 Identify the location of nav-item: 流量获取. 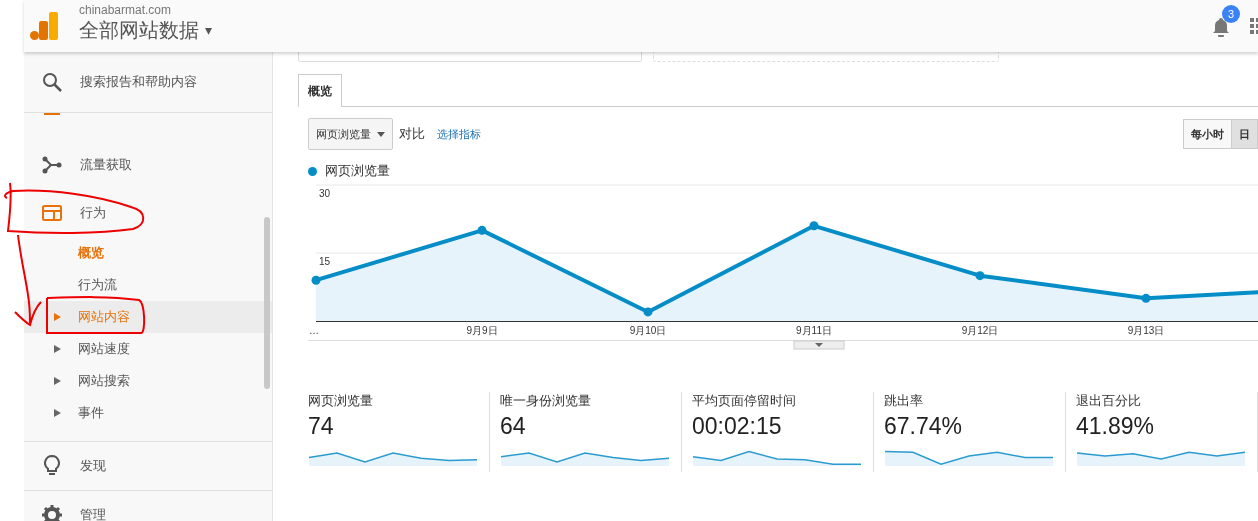
(148, 165).